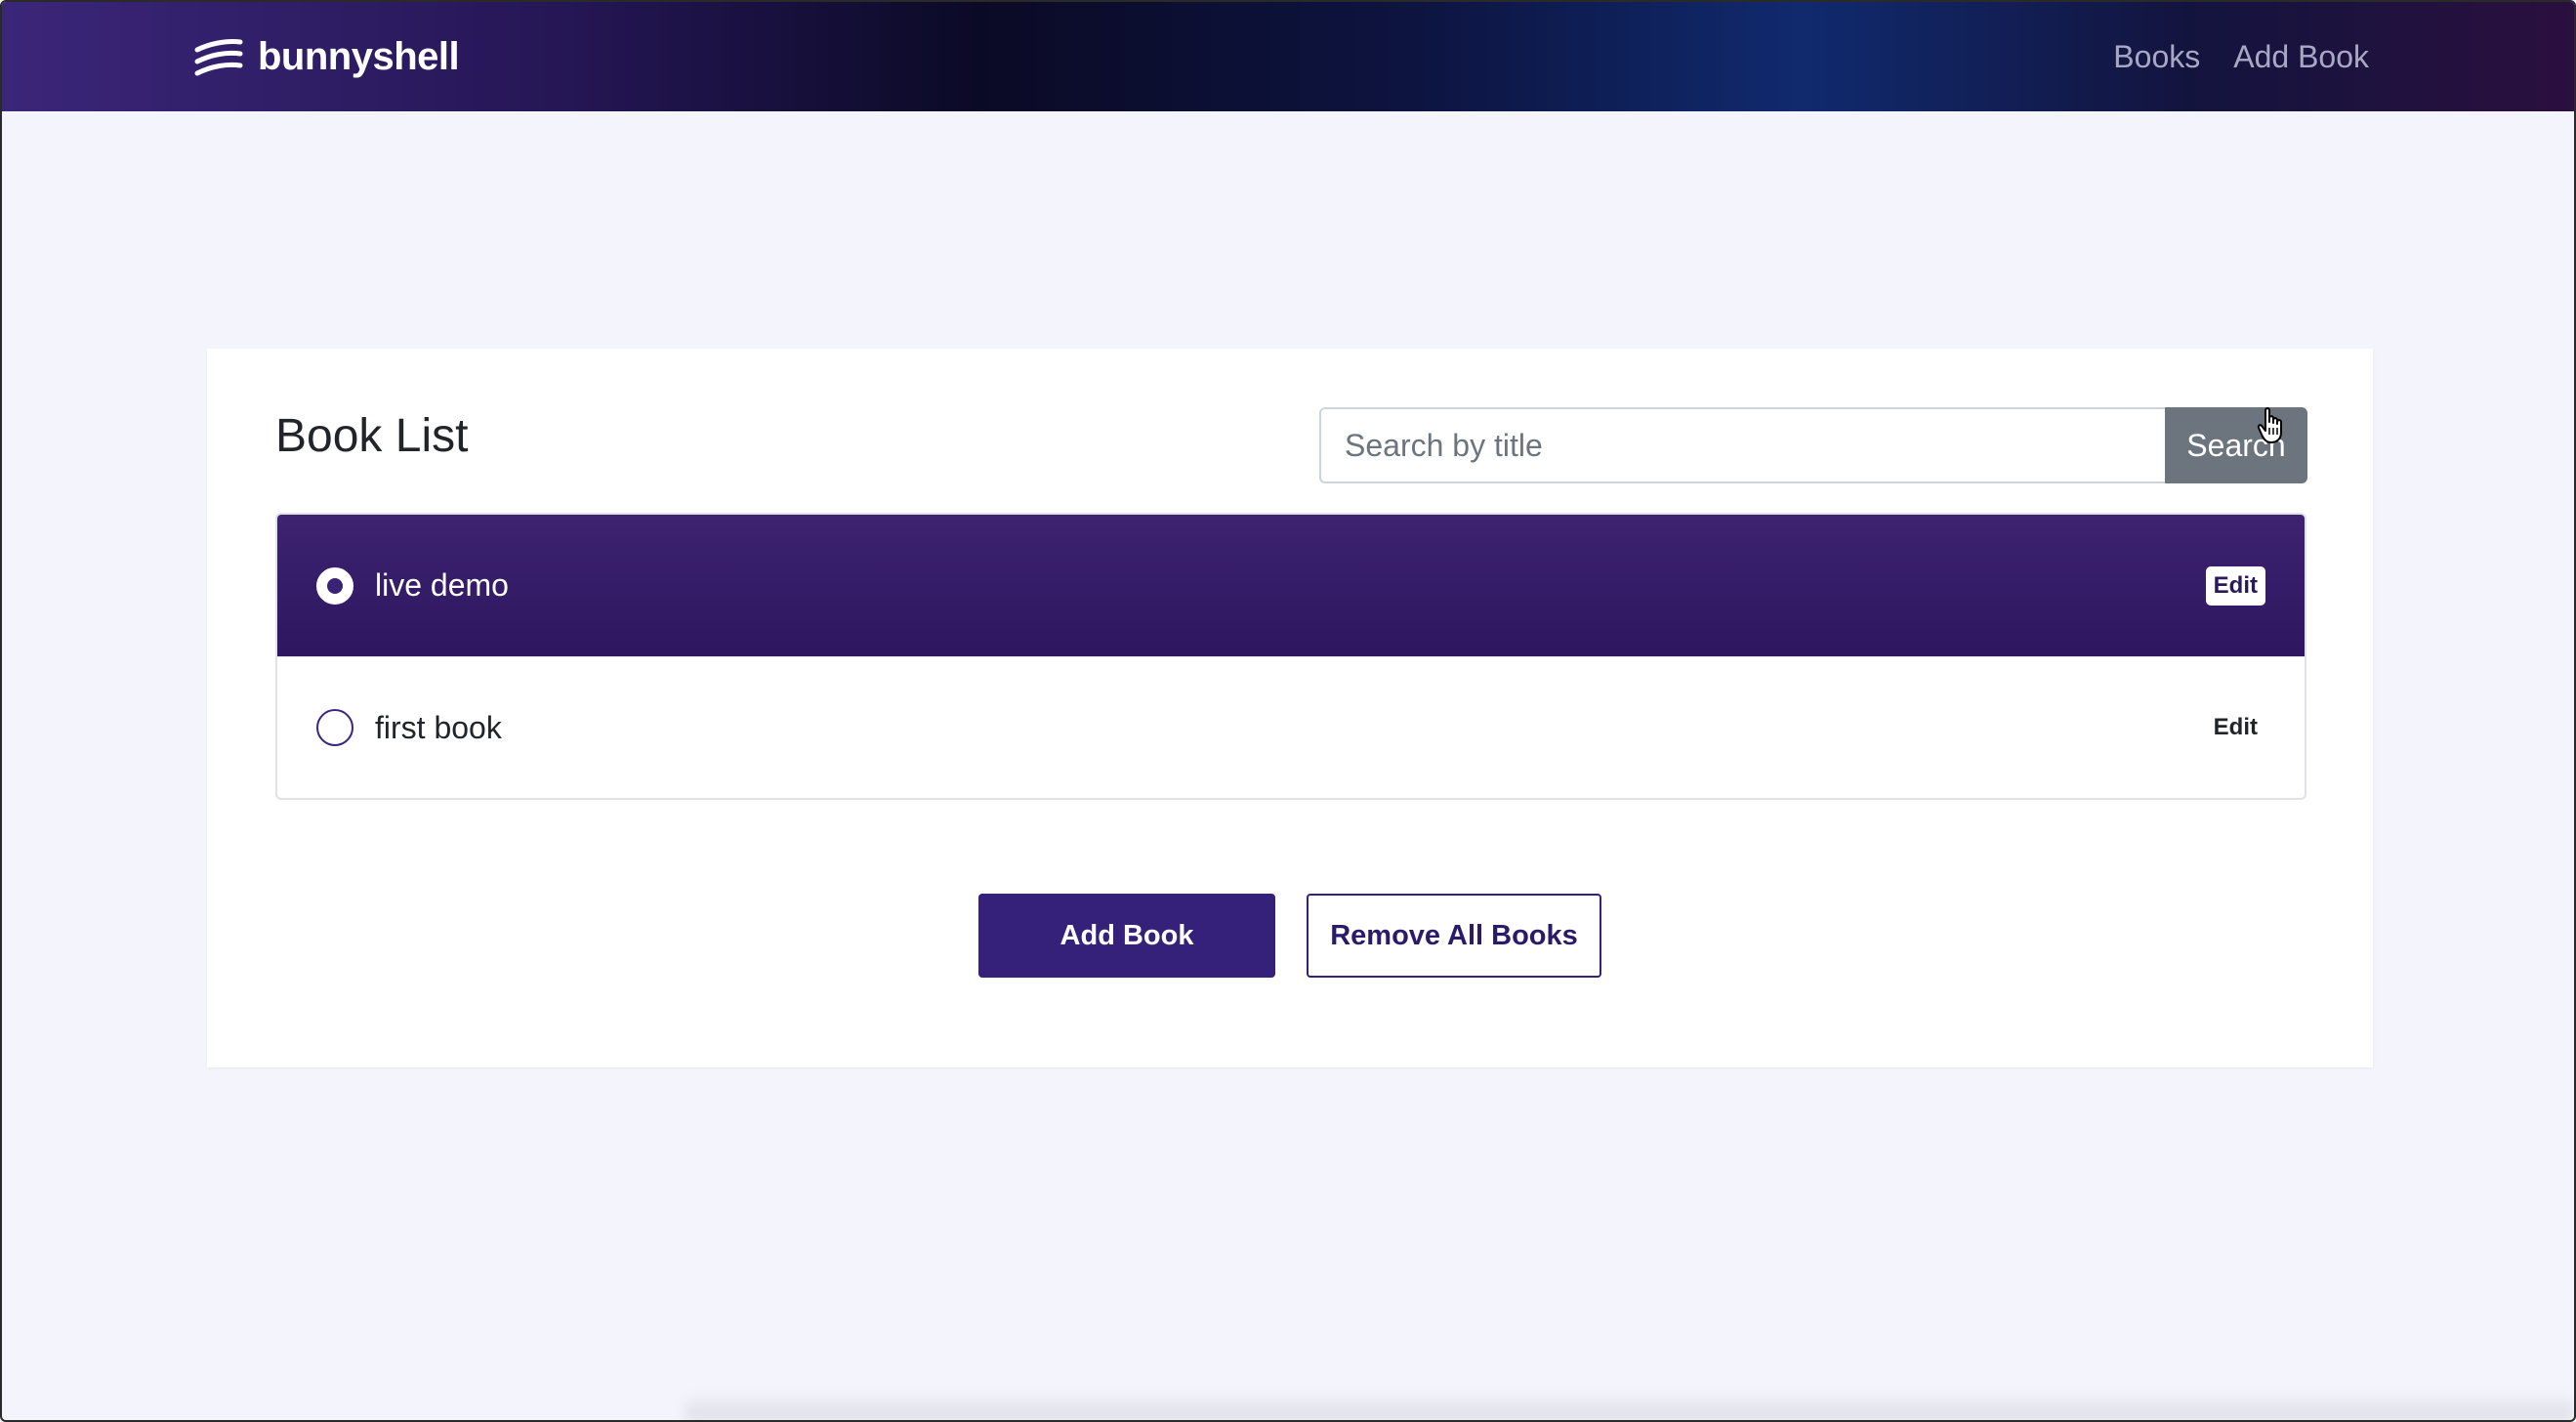 Image resolution: width=2576 pixels, height=1422 pixels. Describe the element at coordinates (1288, 56) in the screenshot. I see `top-navbar: bunnyshell Books Add Book` at that location.